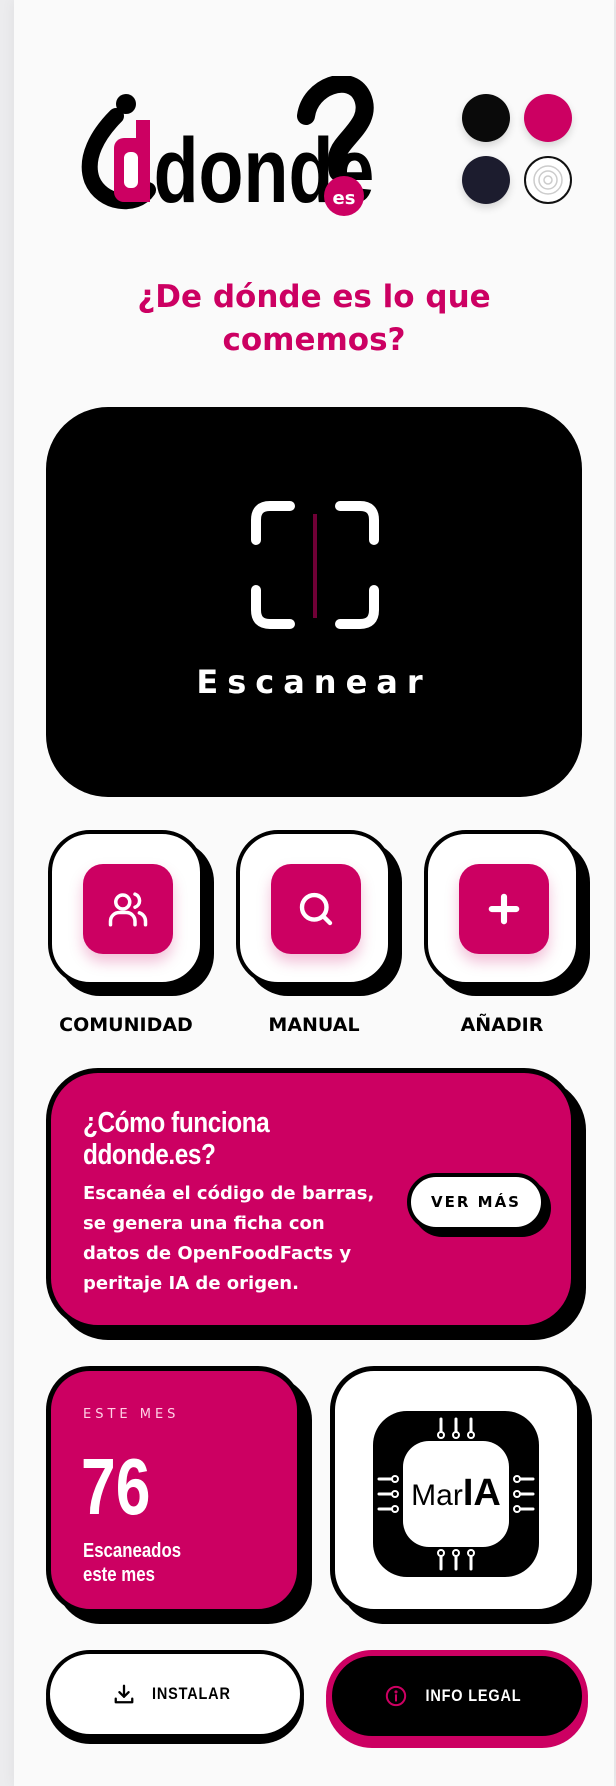 This screenshot has width=616, height=1786. Describe the element at coordinates (124, 1694) in the screenshot. I see `download-icon` at that location.